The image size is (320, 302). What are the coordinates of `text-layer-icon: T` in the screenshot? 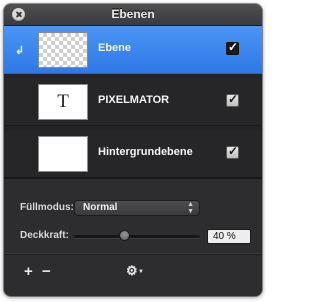 It's located at (63, 101).